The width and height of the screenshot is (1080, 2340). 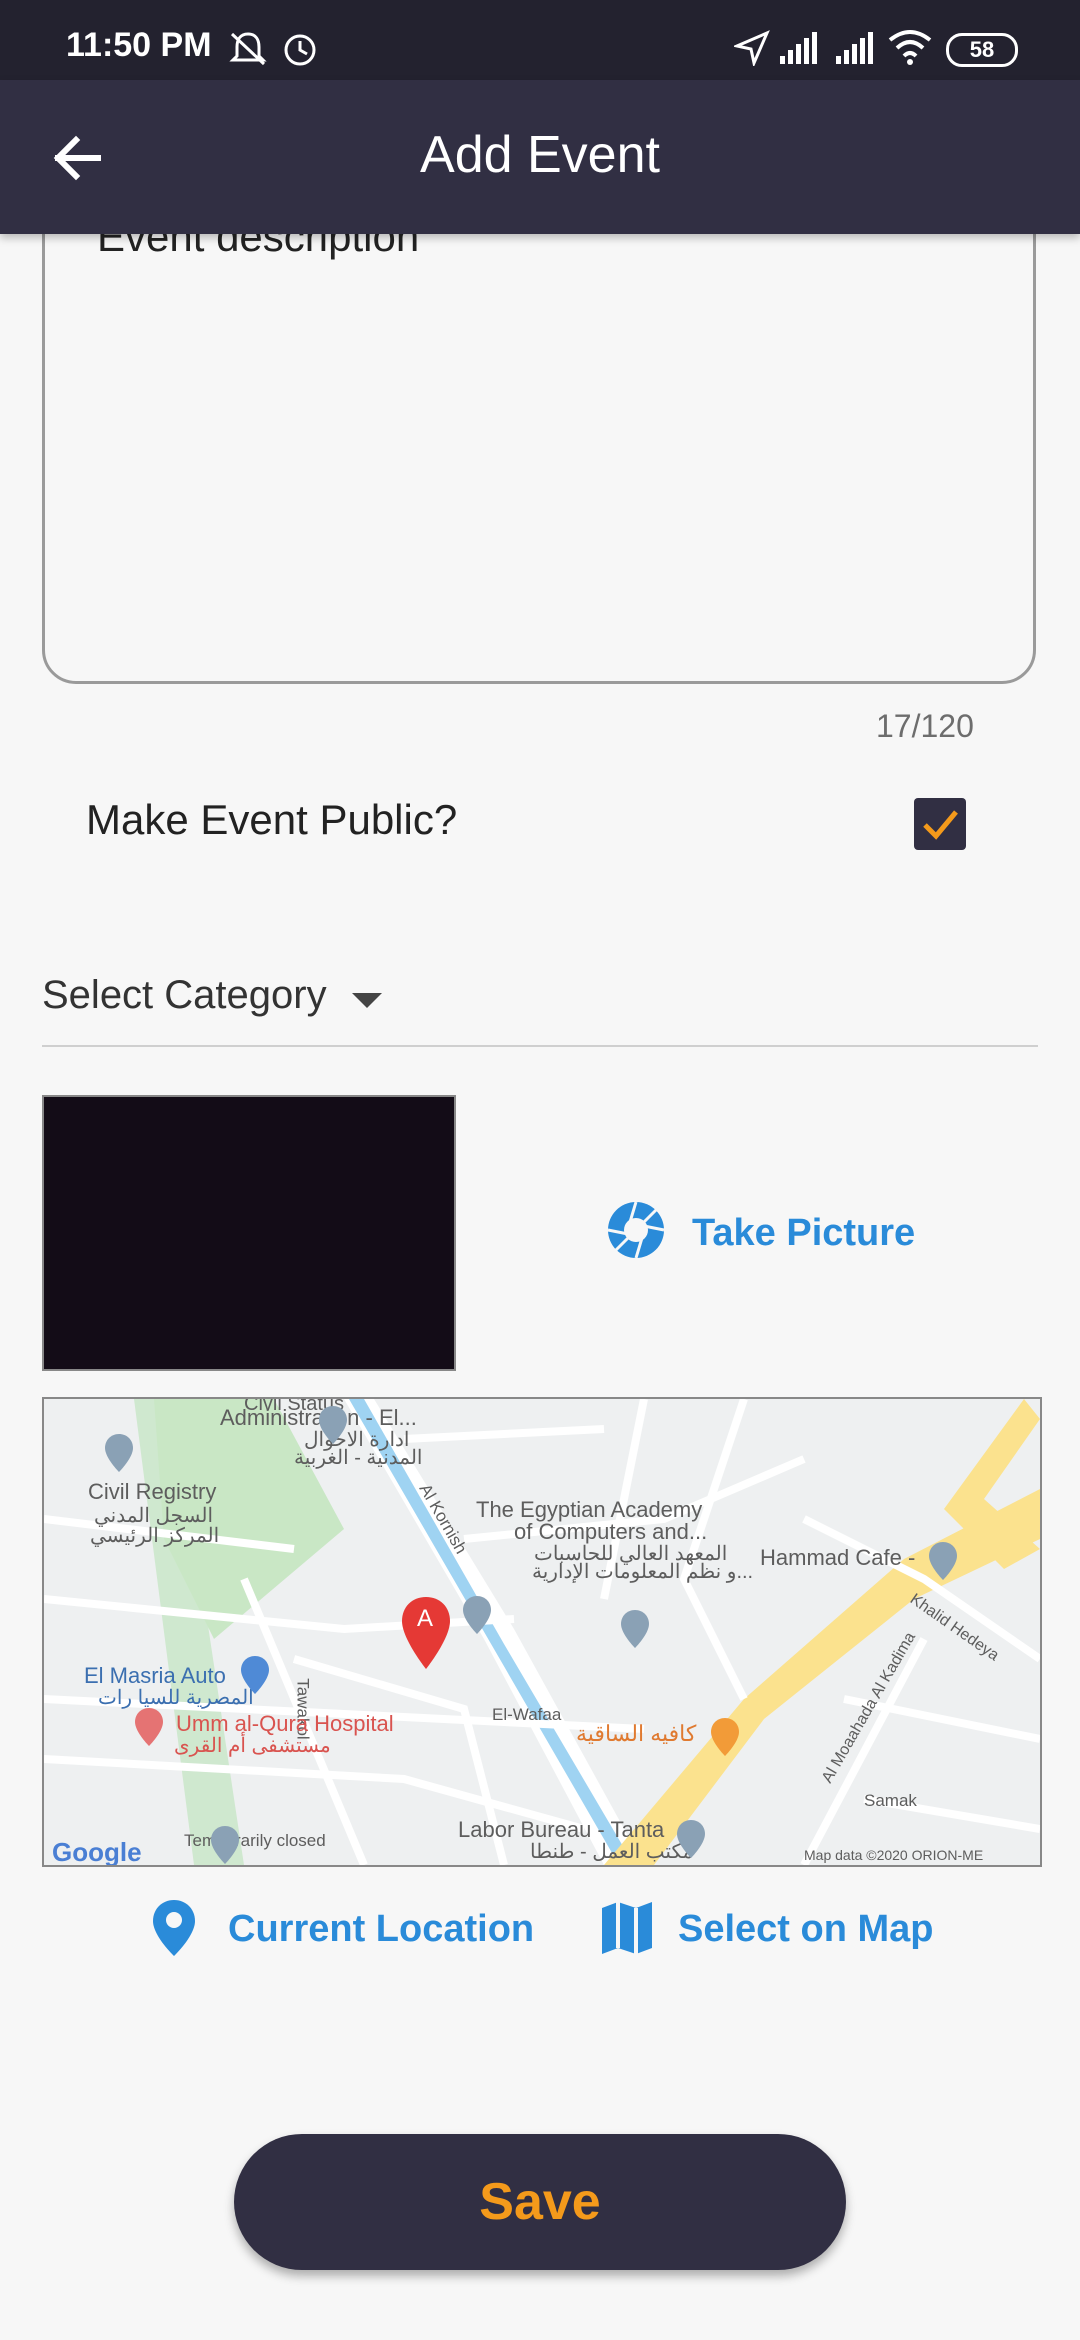 I want to click on map-label: المصرية للسيا رات, so click(x=176, y=1698).